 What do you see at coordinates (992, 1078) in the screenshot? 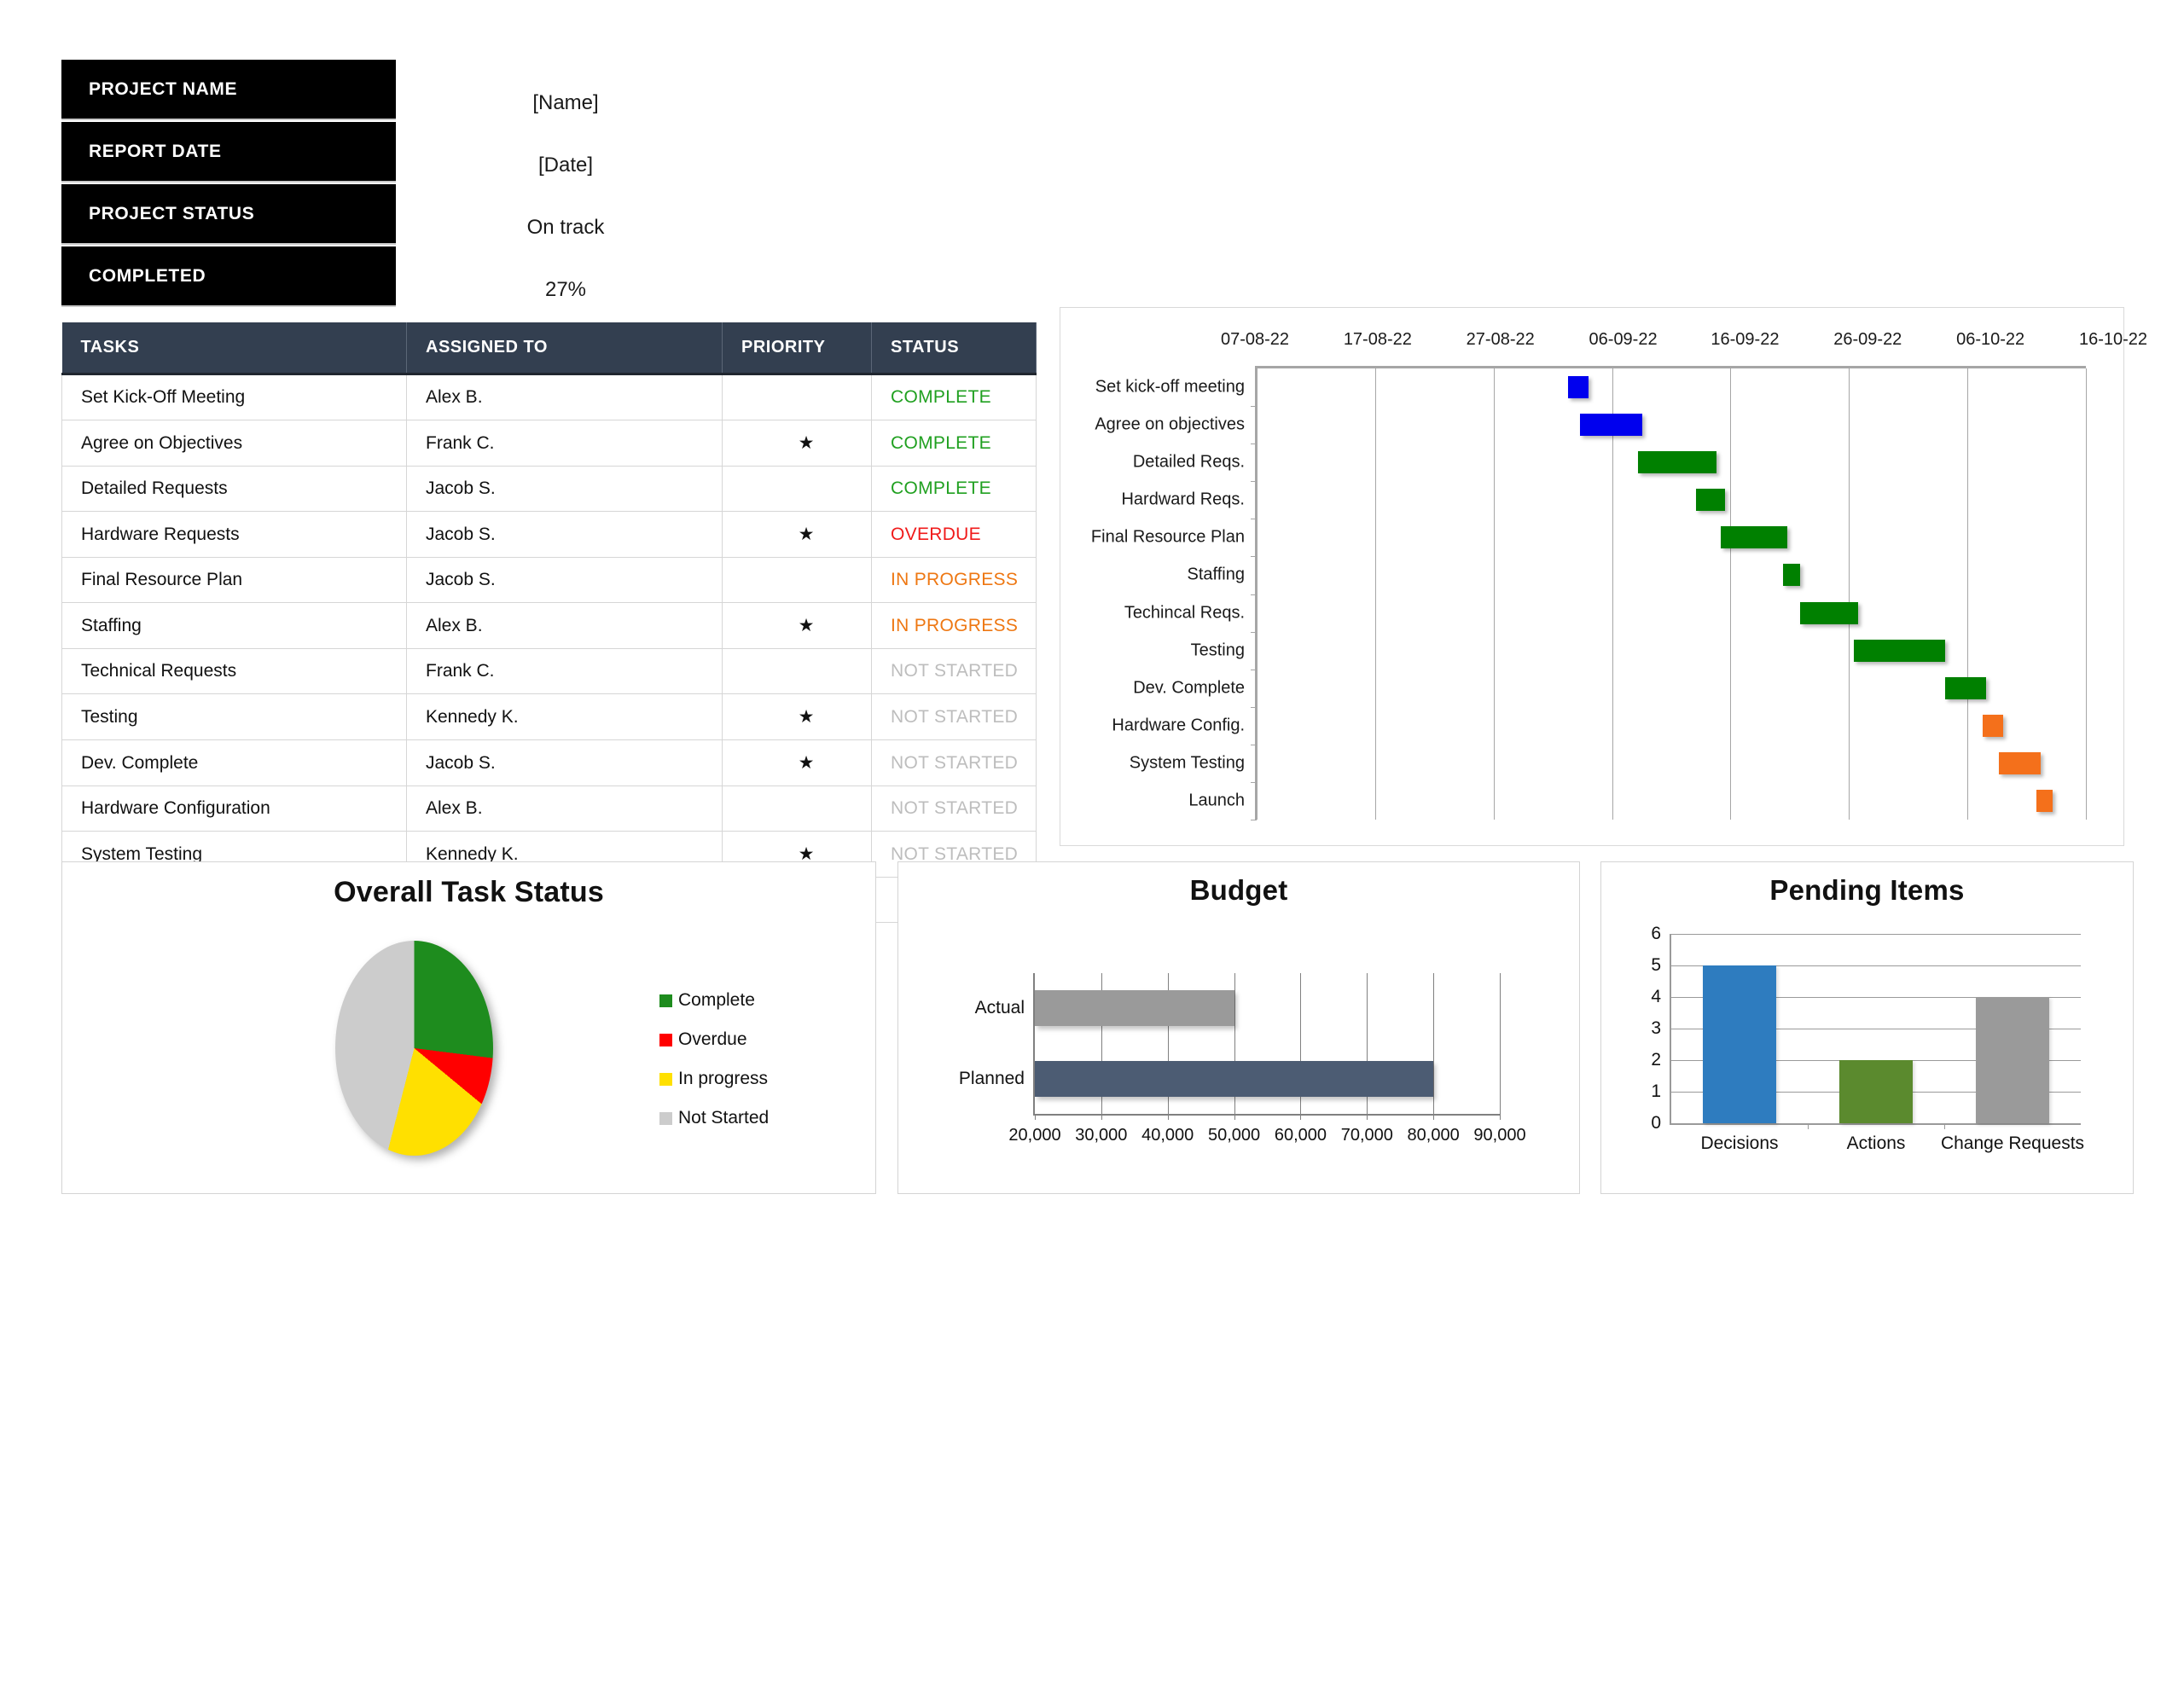
I see `budget-category-label: Planned` at bounding box center [992, 1078].